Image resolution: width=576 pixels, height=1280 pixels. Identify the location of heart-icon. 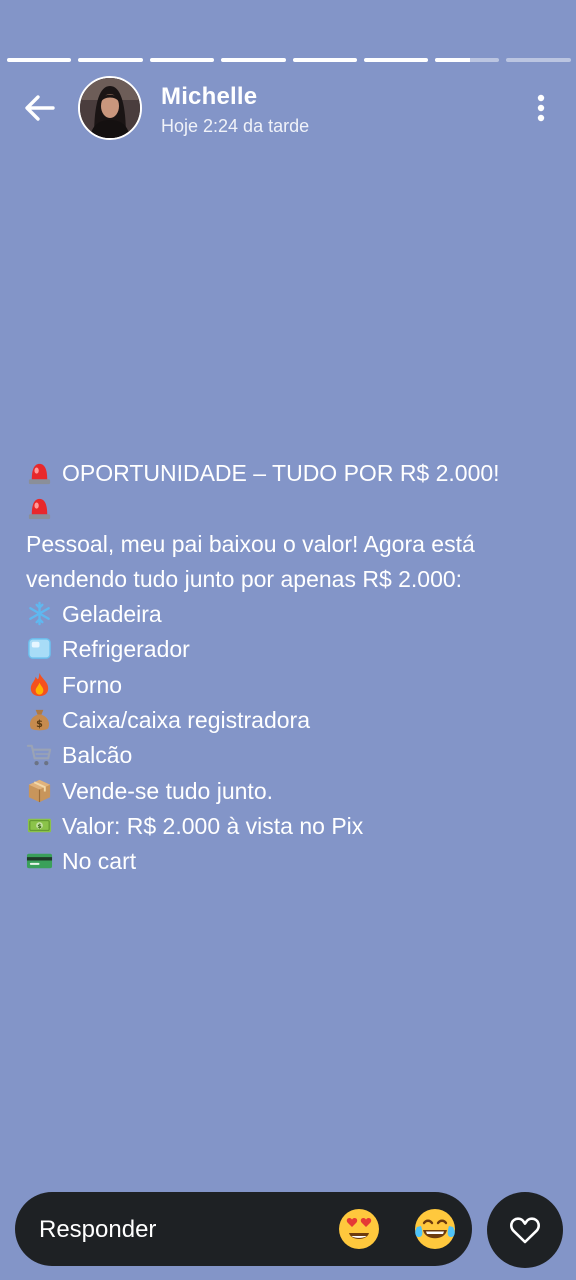
(525, 1230).